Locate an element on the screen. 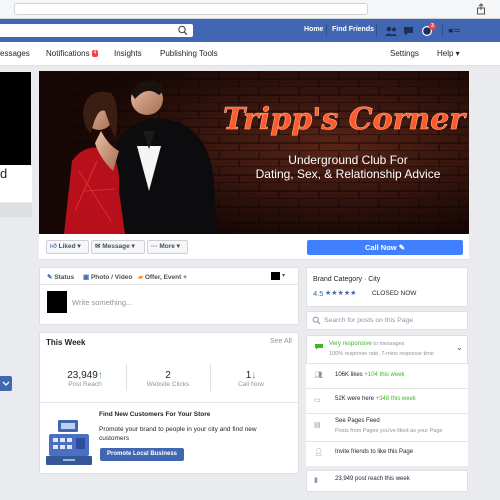 The height and width of the screenshot is (500, 500). closed-now-status: CLOSED NOW is located at coordinates (394, 293).